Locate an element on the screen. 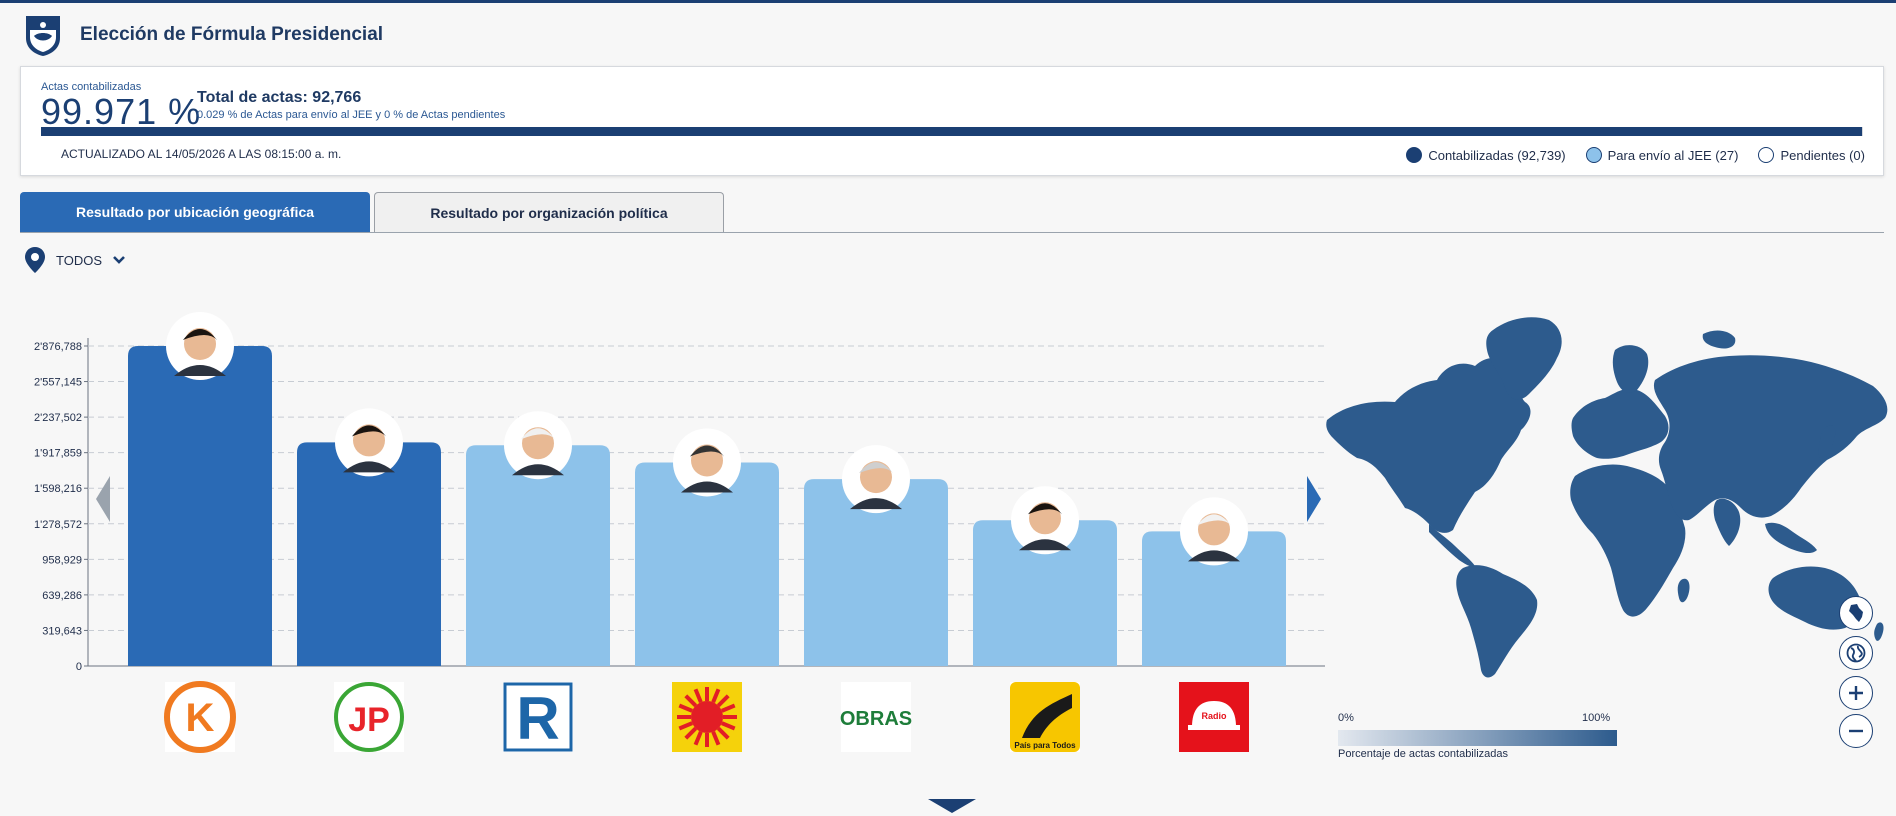  national-emblem-icon is located at coordinates (43, 36).